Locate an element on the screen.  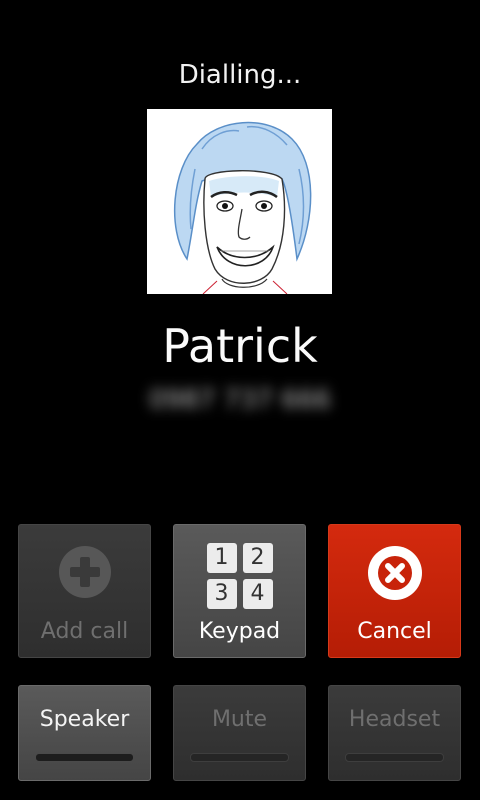
speaker-label: Speaker is located at coordinates (84, 719).